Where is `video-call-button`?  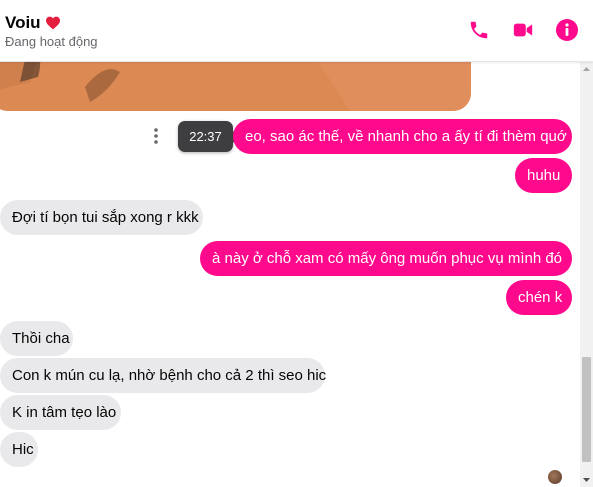
video-call-button is located at coordinates (523, 30).